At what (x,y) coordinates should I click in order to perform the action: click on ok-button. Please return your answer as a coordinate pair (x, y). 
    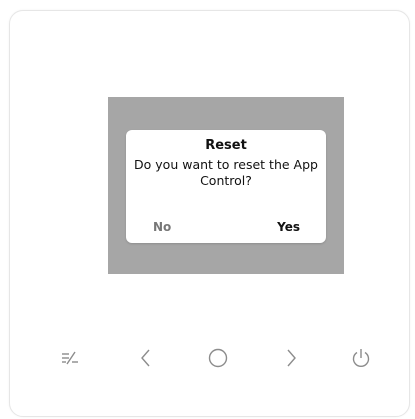
    Looking at the image, I should click on (218, 358).